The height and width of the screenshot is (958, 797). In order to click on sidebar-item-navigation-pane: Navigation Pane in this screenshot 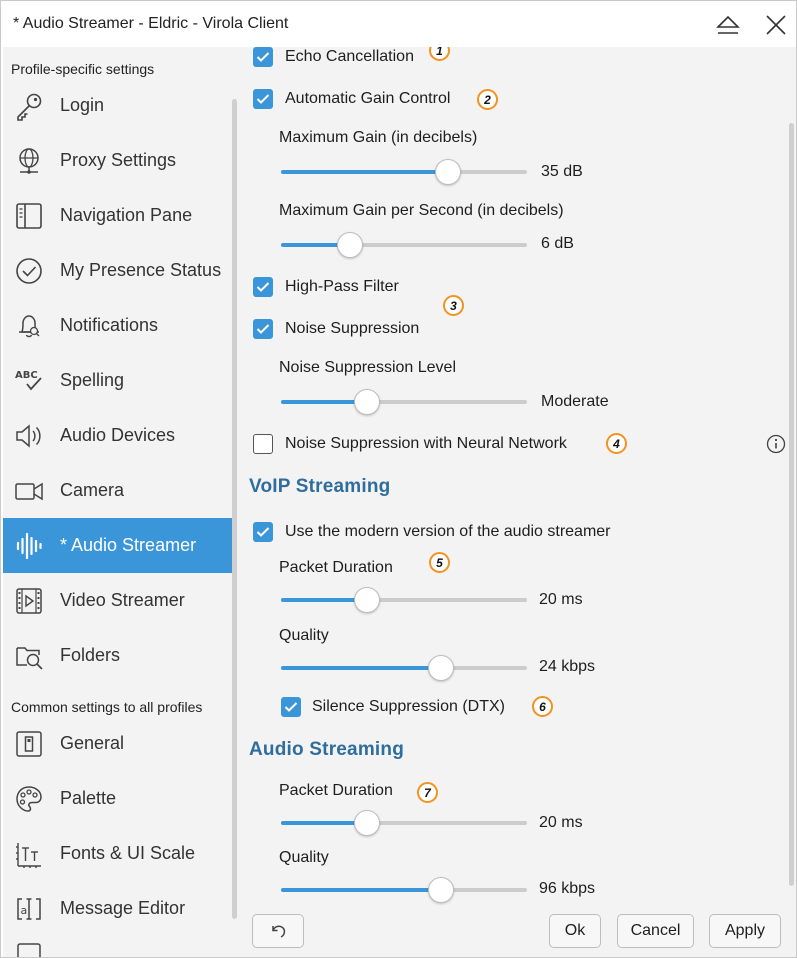, I will do `click(120, 215)`.